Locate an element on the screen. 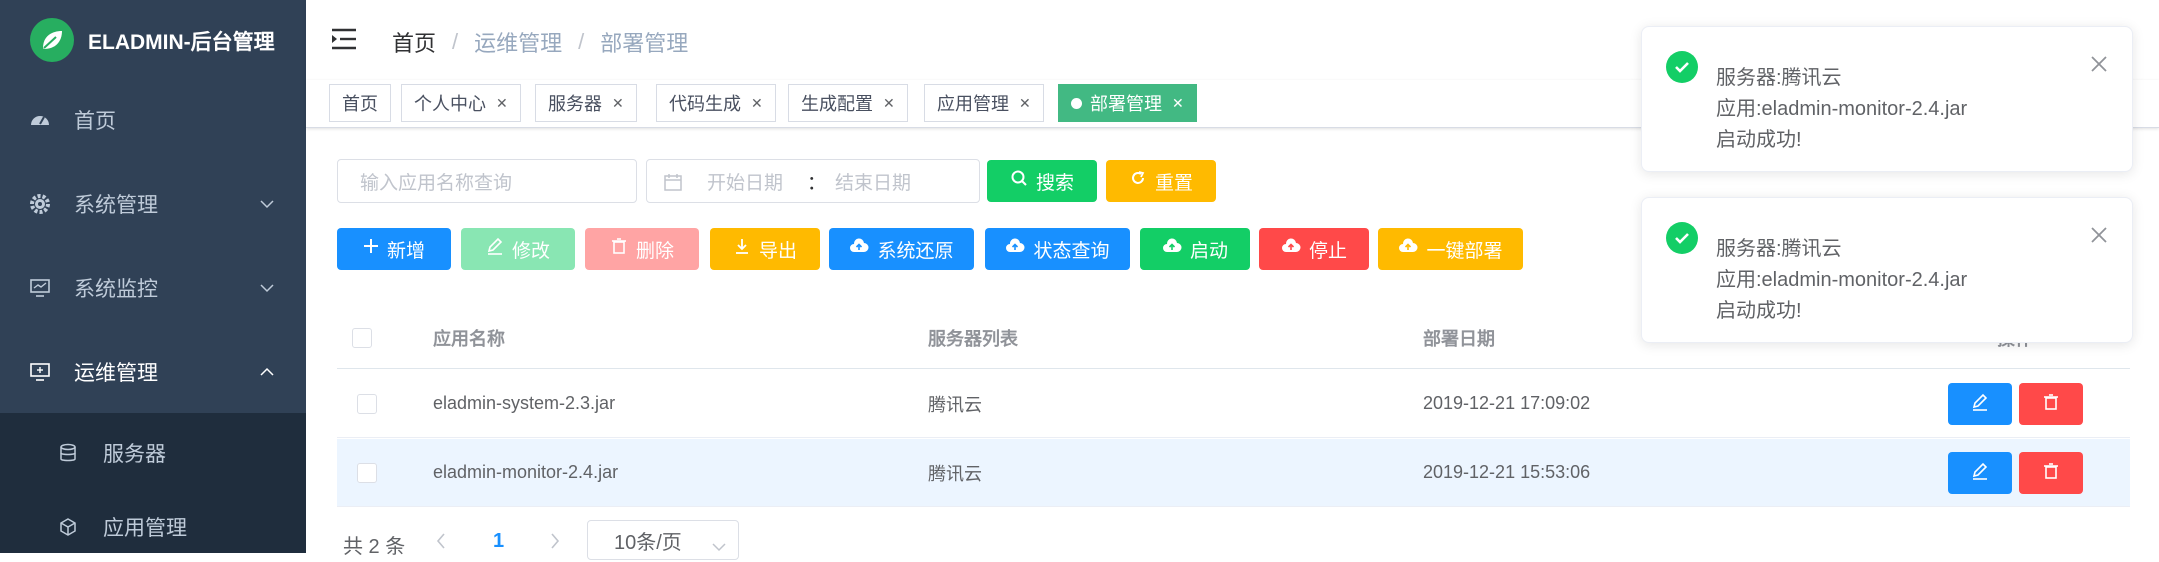  reset-button: 重置 is located at coordinates (1161, 181).